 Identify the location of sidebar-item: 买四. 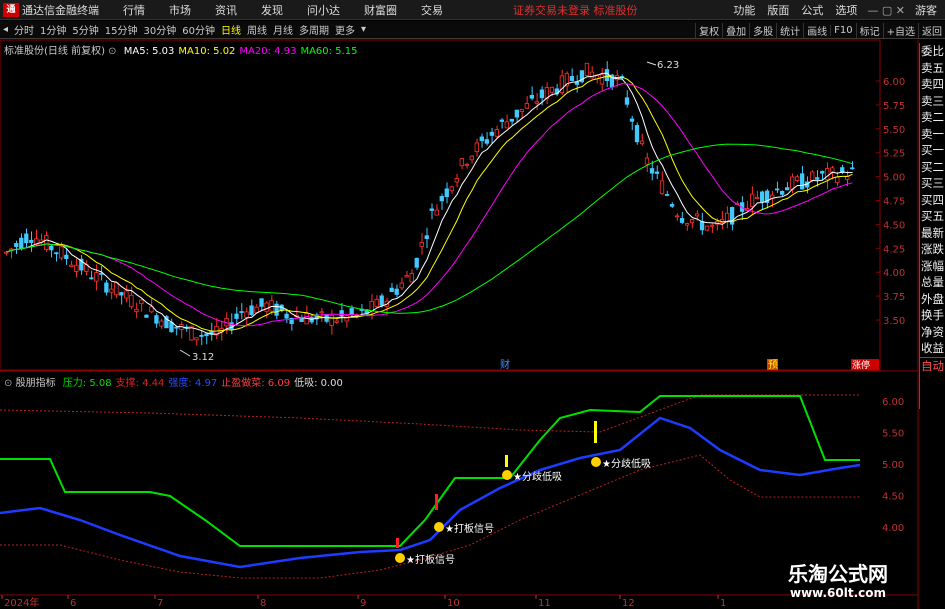
(932, 200).